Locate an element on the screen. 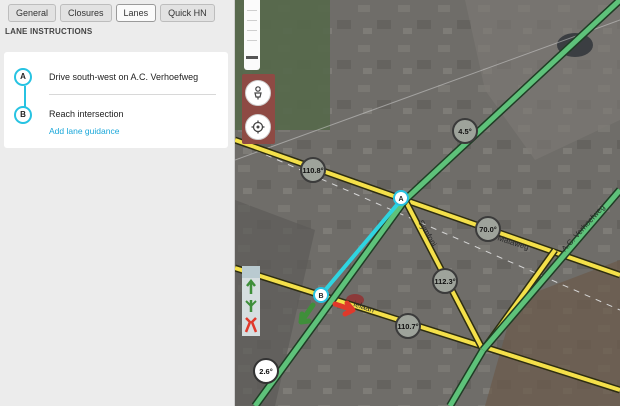 The image size is (620, 406). section-title: LANE INSTRUCTIONS is located at coordinates (49, 31).